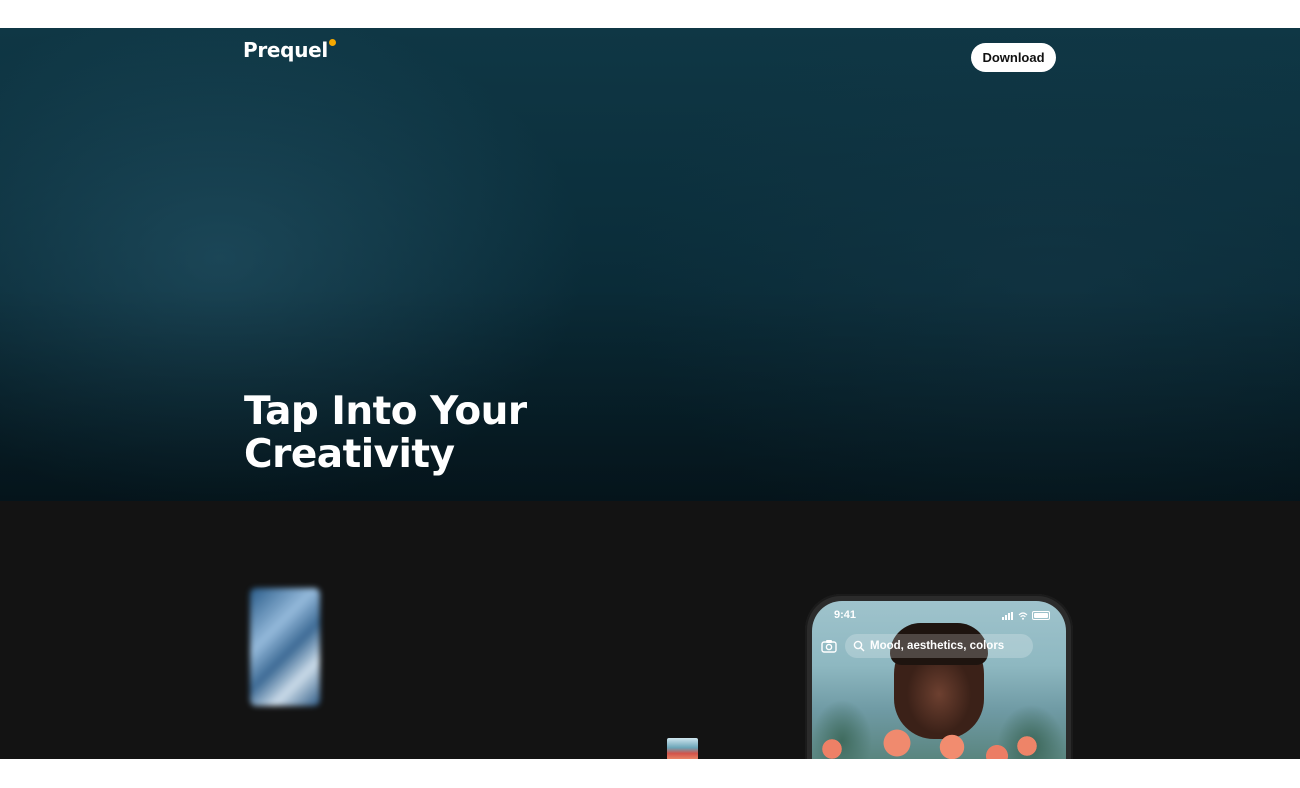  What do you see at coordinates (859, 646) in the screenshot?
I see `search-icon` at bounding box center [859, 646].